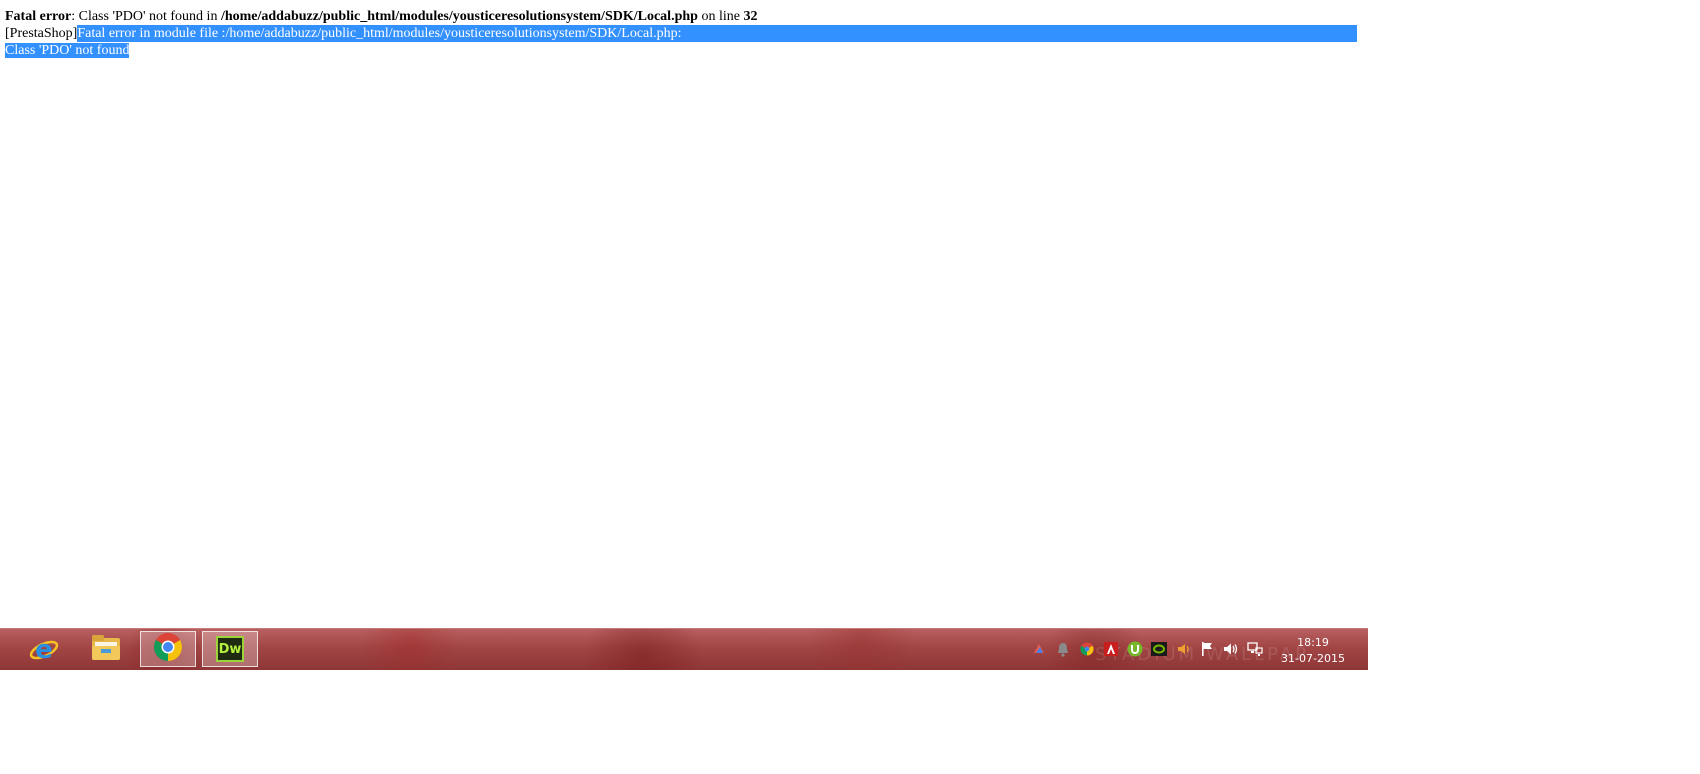  What do you see at coordinates (1087, 649) in the screenshot?
I see `chrome-tray-icon` at bounding box center [1087, 649].